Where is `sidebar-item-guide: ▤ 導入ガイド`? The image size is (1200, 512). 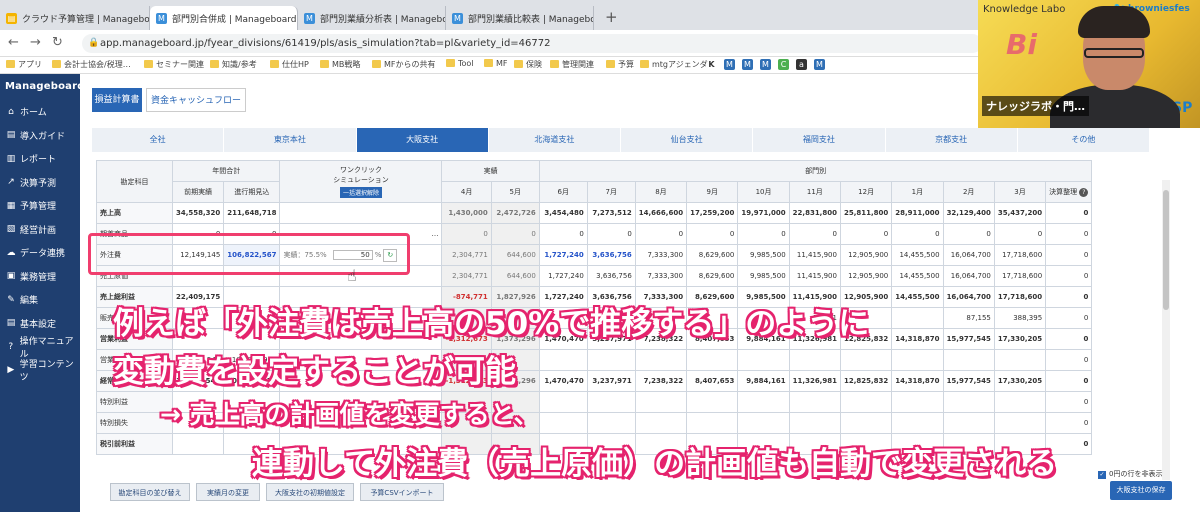 sidebar-item-guide: ▤ 導入ガイド is located at coordinates (40, 136).